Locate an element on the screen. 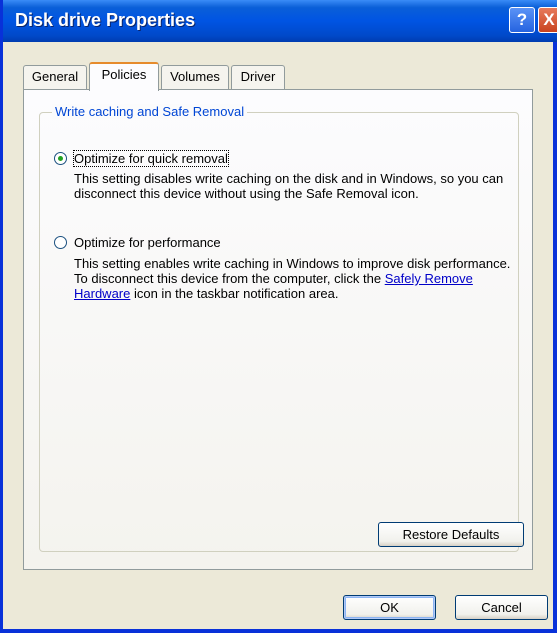 The image size is (557, 633). tab-driver: Driver is located at coordinates (258, 77).